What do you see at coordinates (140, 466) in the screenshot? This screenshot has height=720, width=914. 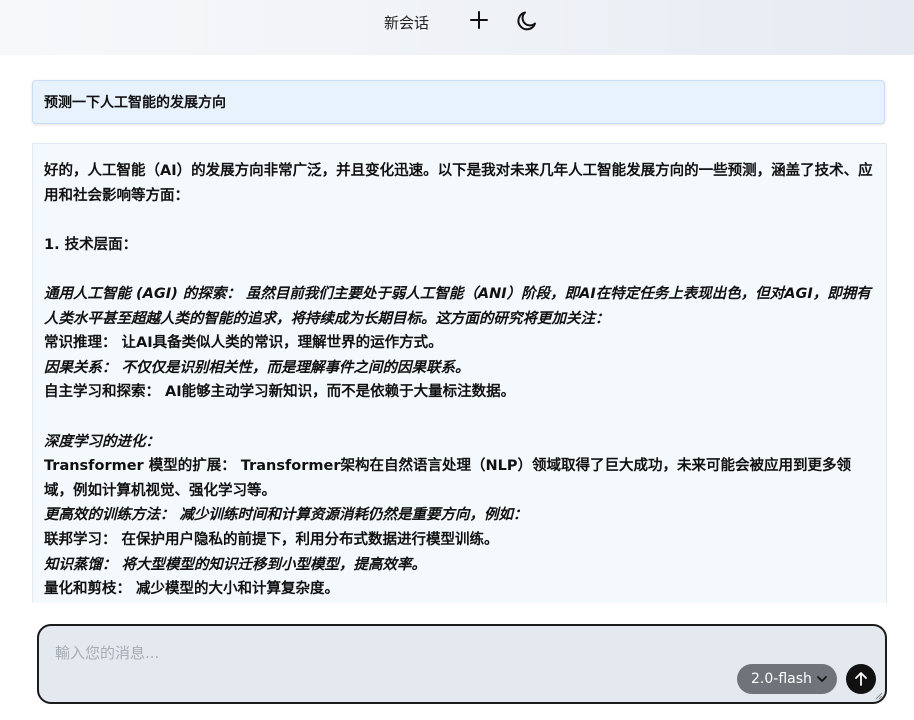 I see `transformer-title: Transformer 模型的扩展：` at bounding box center [140, 466].